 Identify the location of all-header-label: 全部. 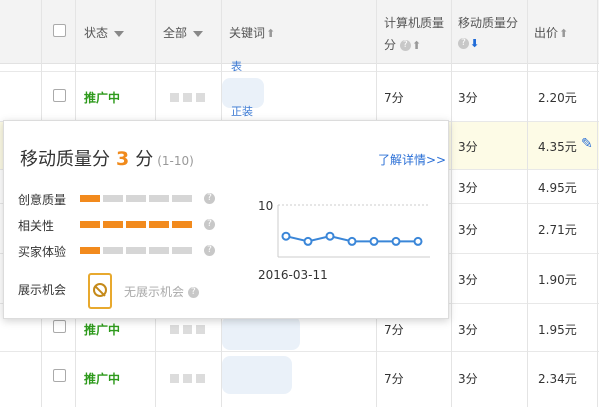
(175, 33).